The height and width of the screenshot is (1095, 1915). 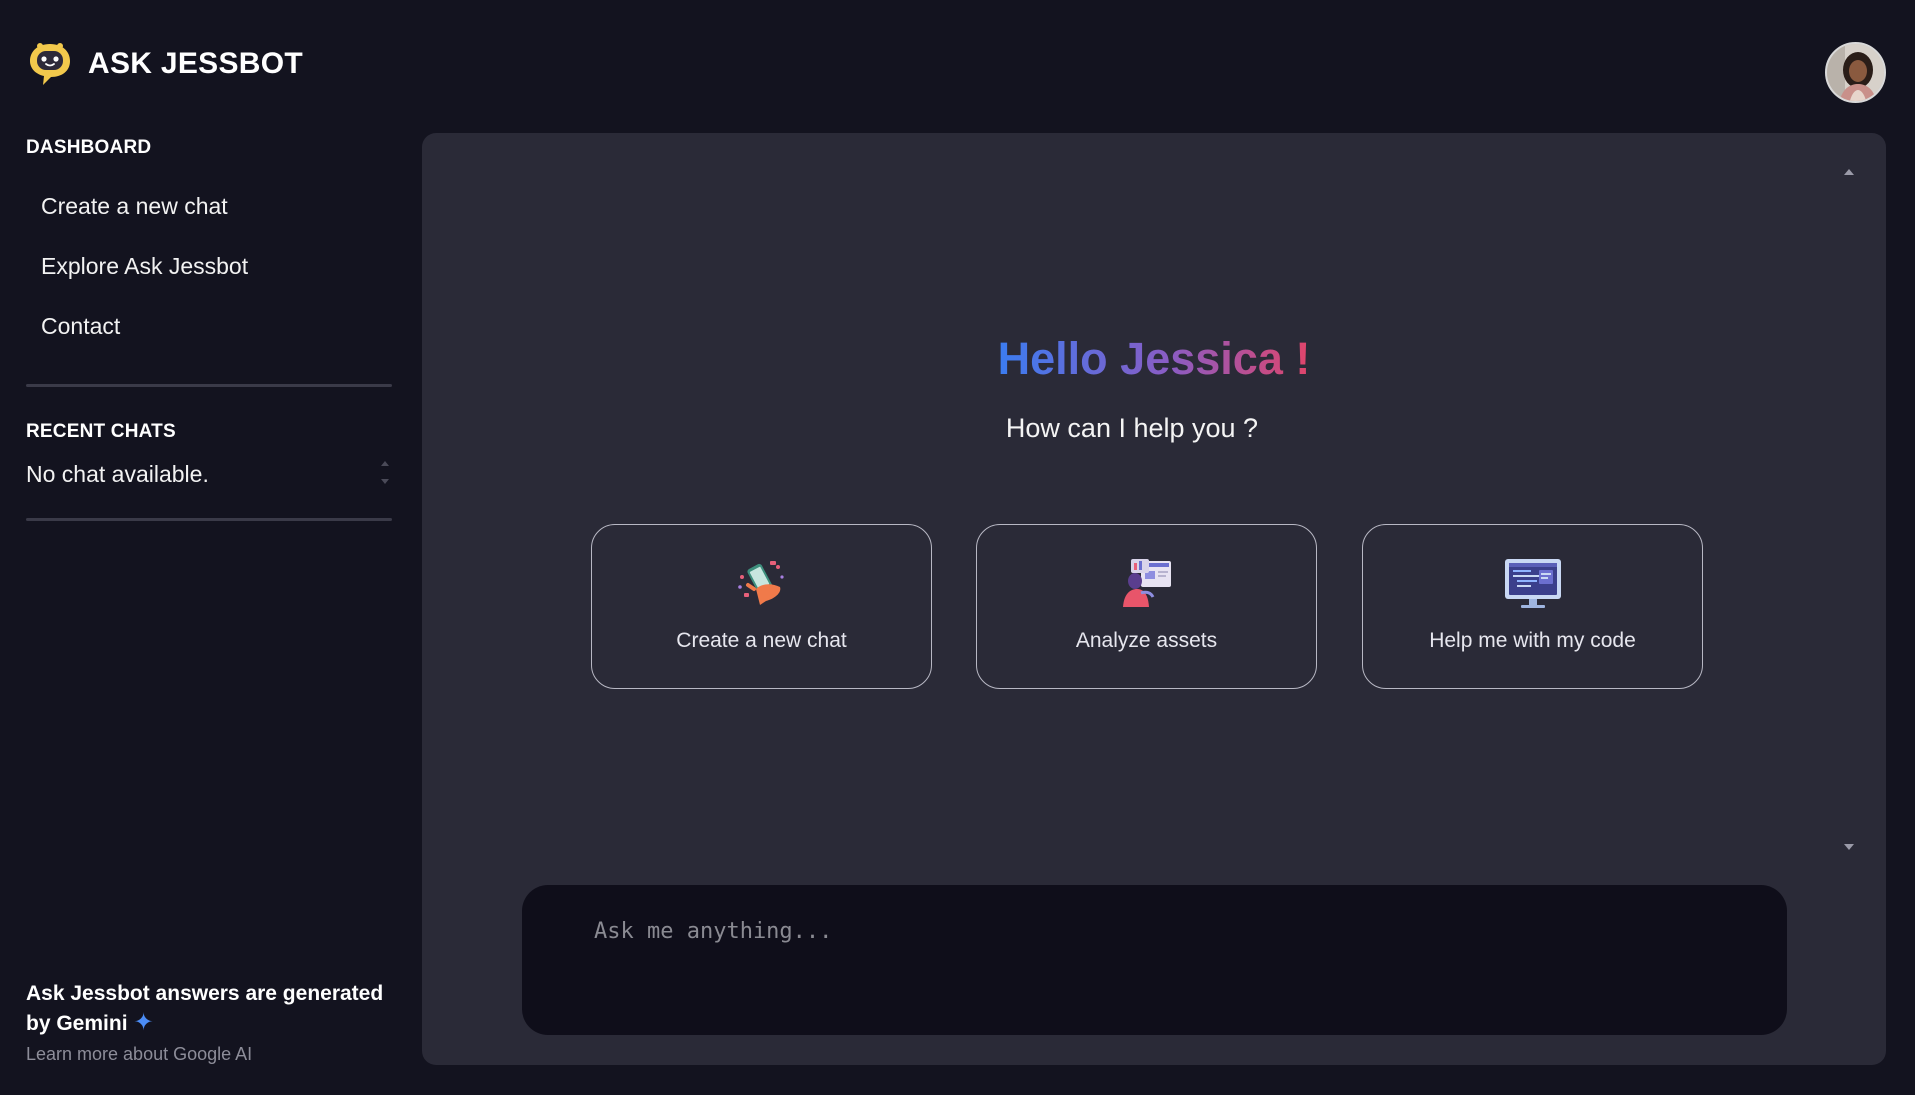 What do you see at coordinates (760, 583) in the screenshot?
I see `chat-phone-icon` at bounding box center [760, 583].